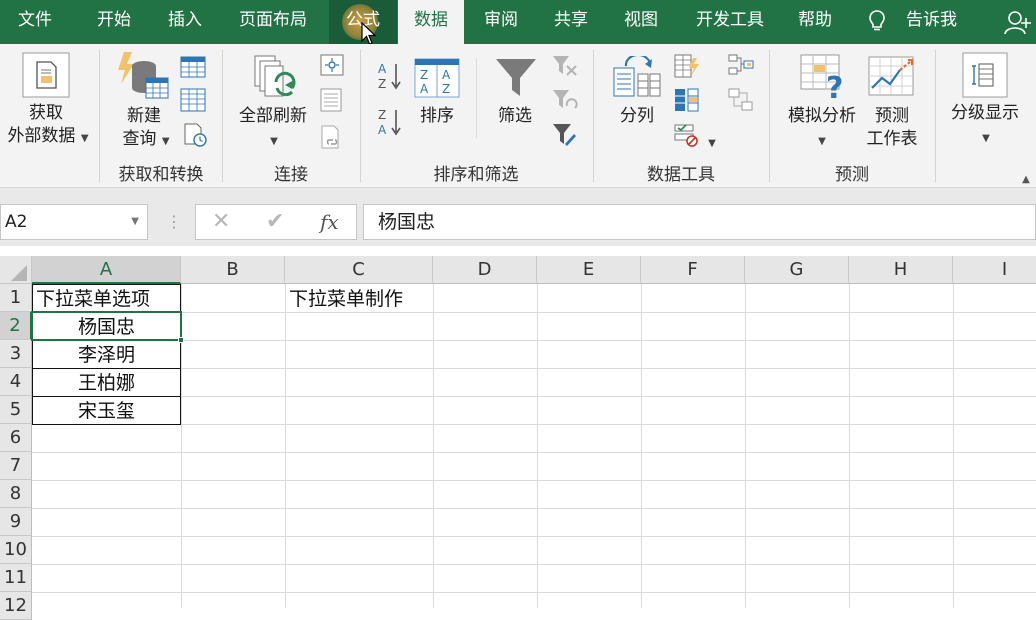 This screenshot has height=620, width=1036. What do you see at coordinates (16, 606) in the screenshot?
I see `row-header-12: 12` at bounding box center [16, 606].